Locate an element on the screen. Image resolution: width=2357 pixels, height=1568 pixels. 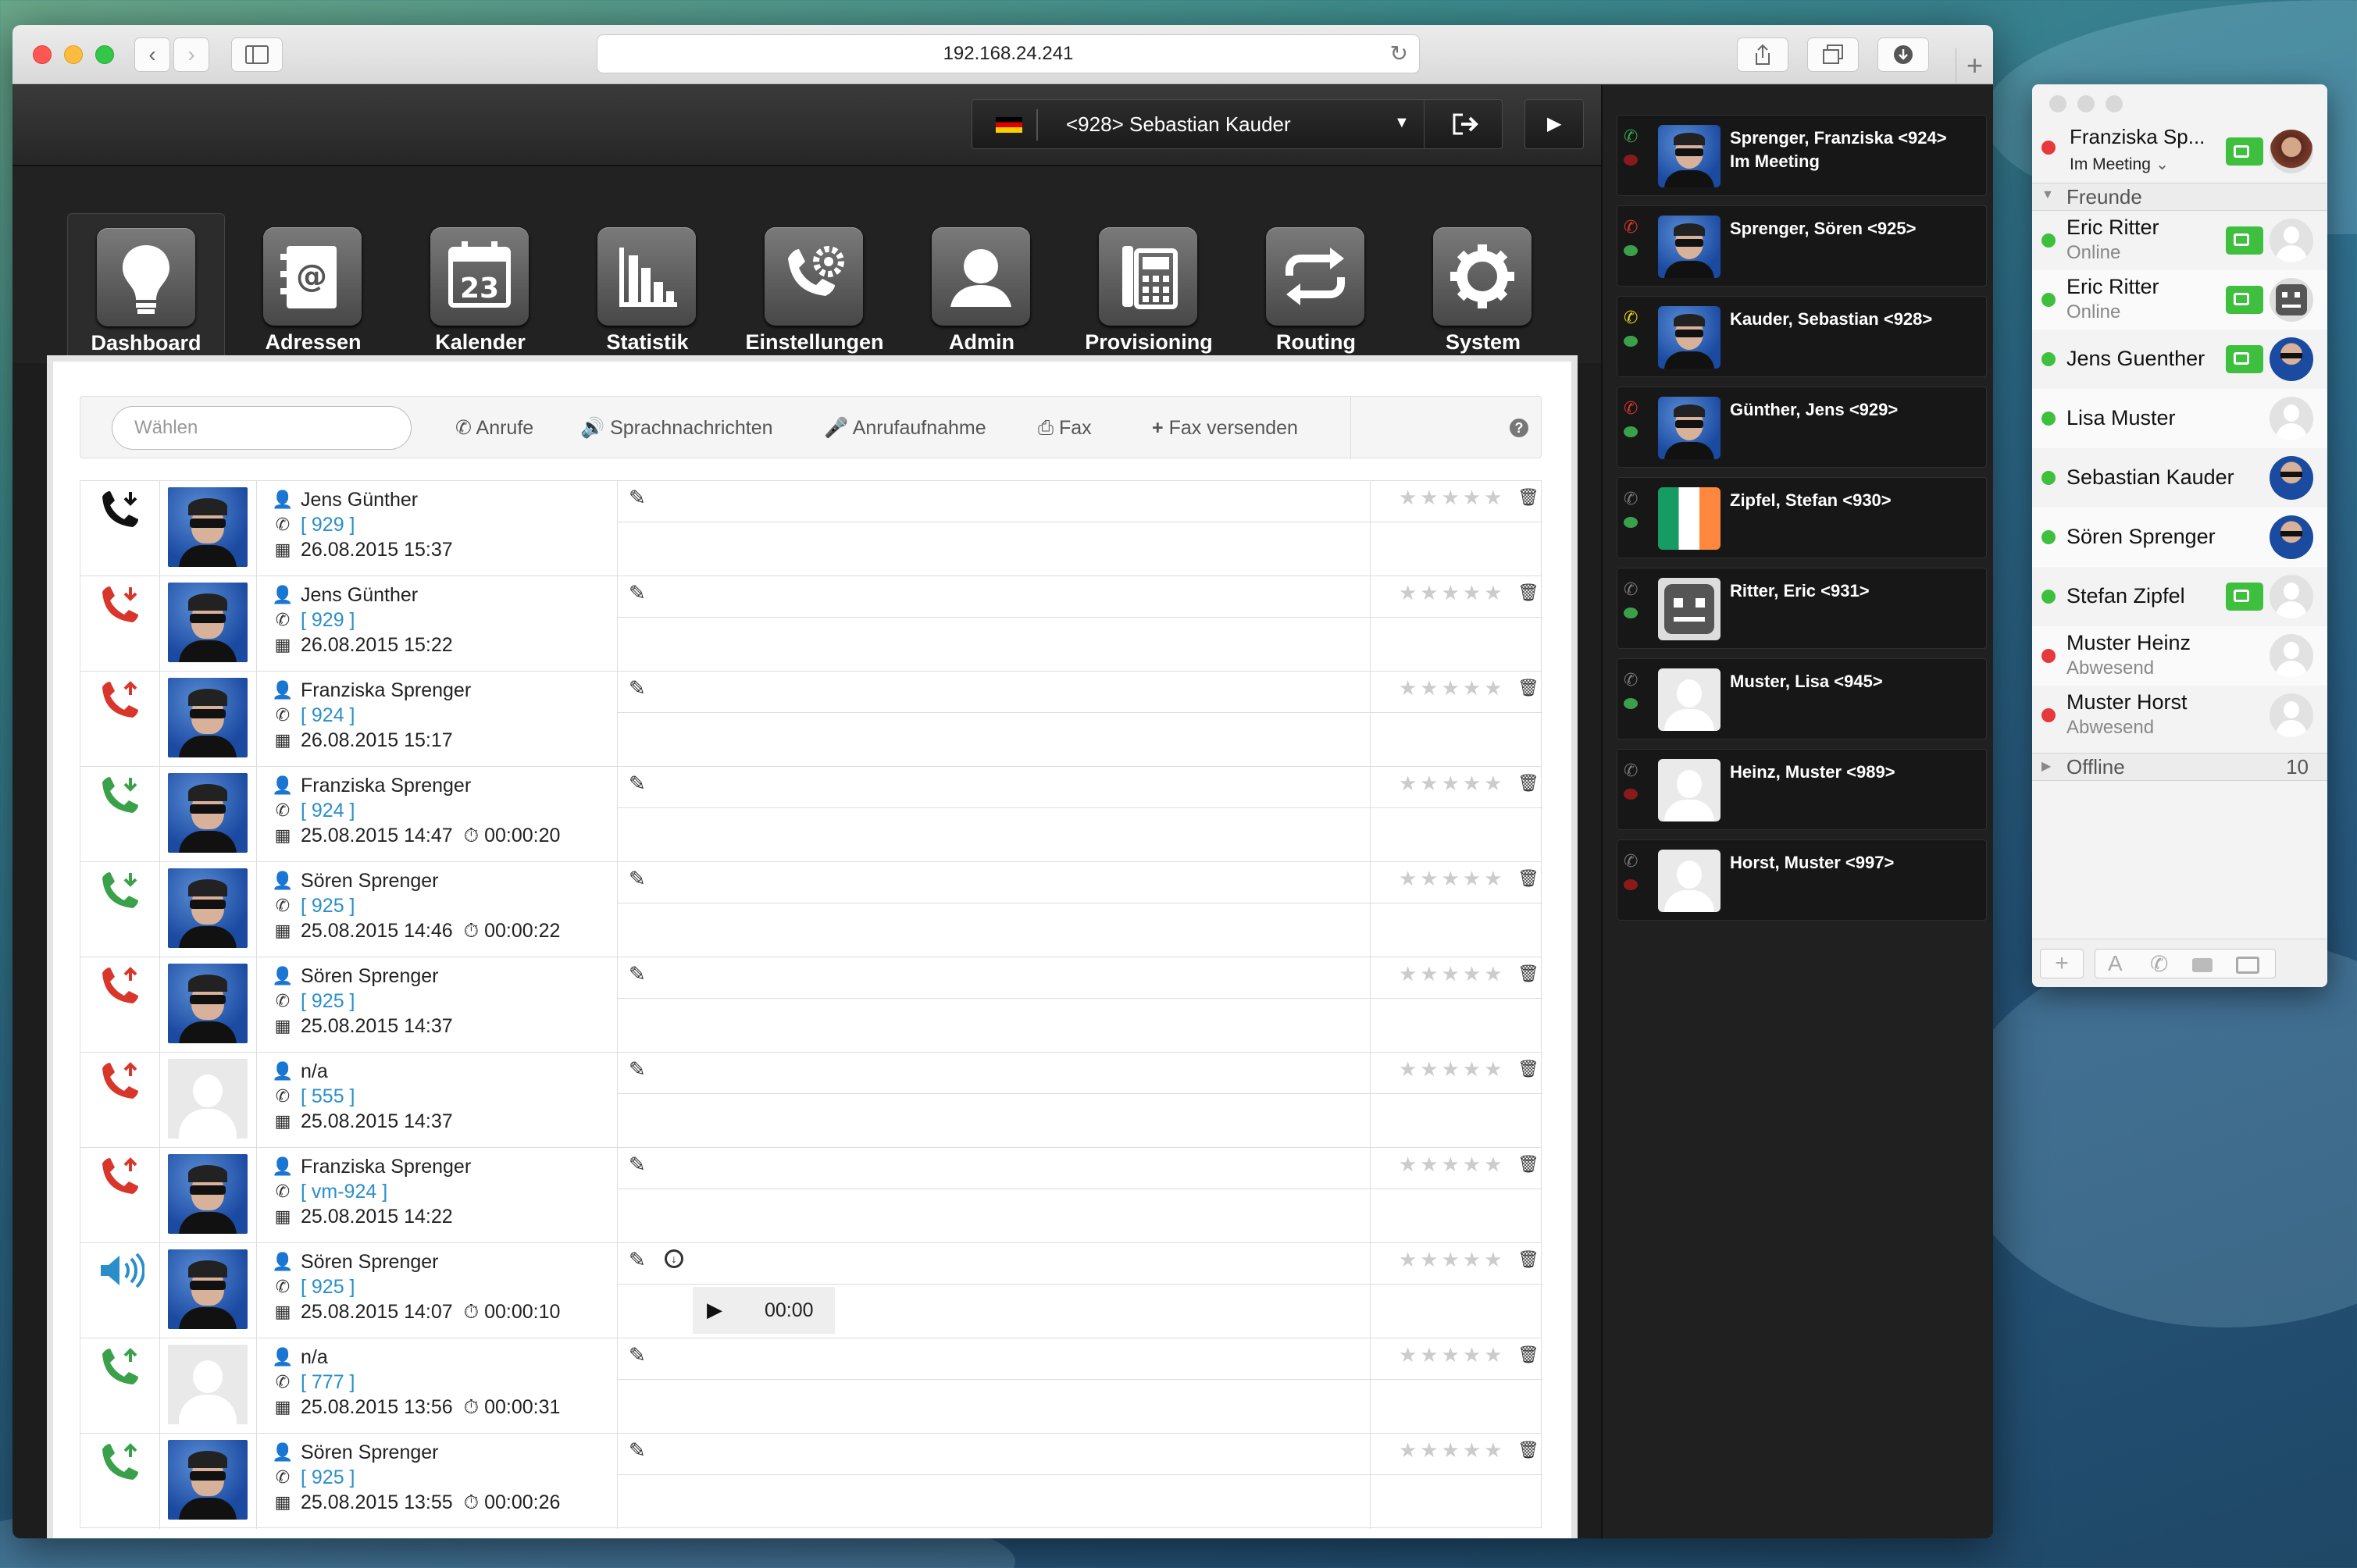
filter-fax: ⎙ Fax is located at coordinates (1065, 428).